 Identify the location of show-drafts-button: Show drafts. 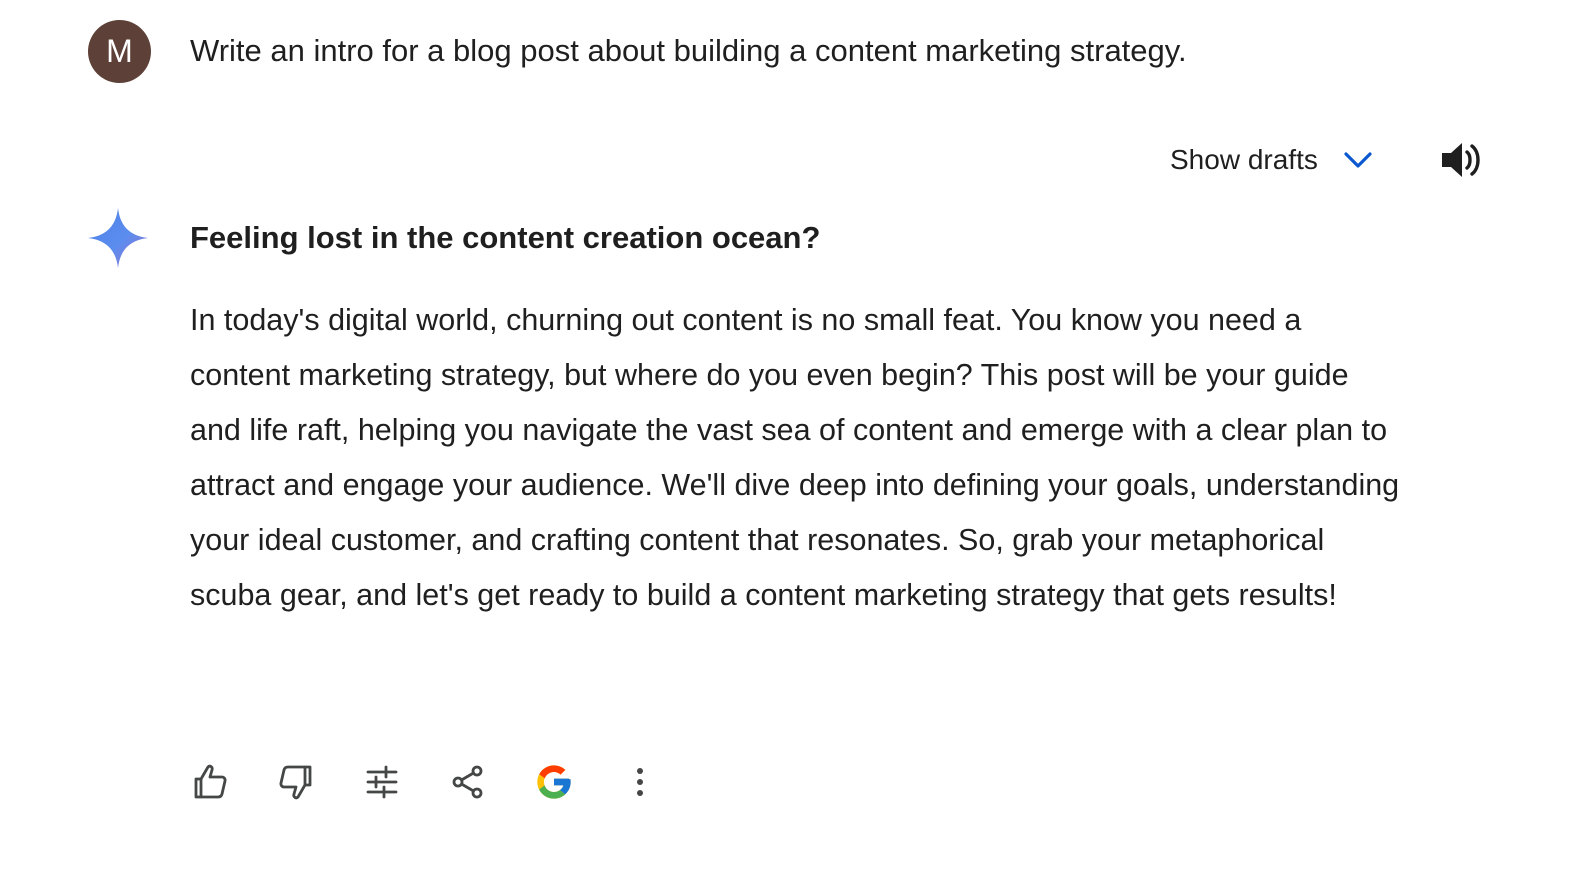
(1272, 160).